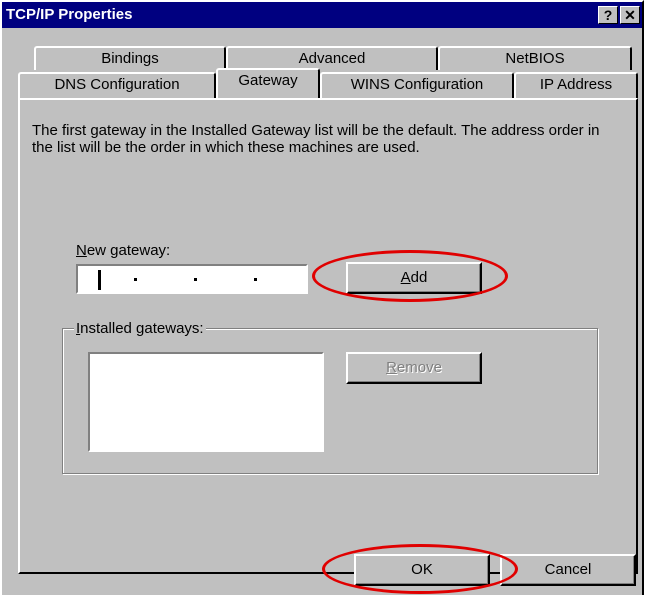  Describe the element at coordinates (419, 367) in the screenshot. I see `remove-label-text: emove` at that location.